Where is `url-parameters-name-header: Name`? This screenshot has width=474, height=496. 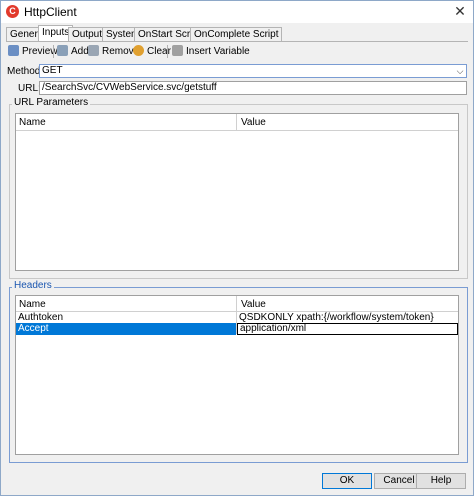
url-parameters-name-header: Name is located at coordinates (31, 123).